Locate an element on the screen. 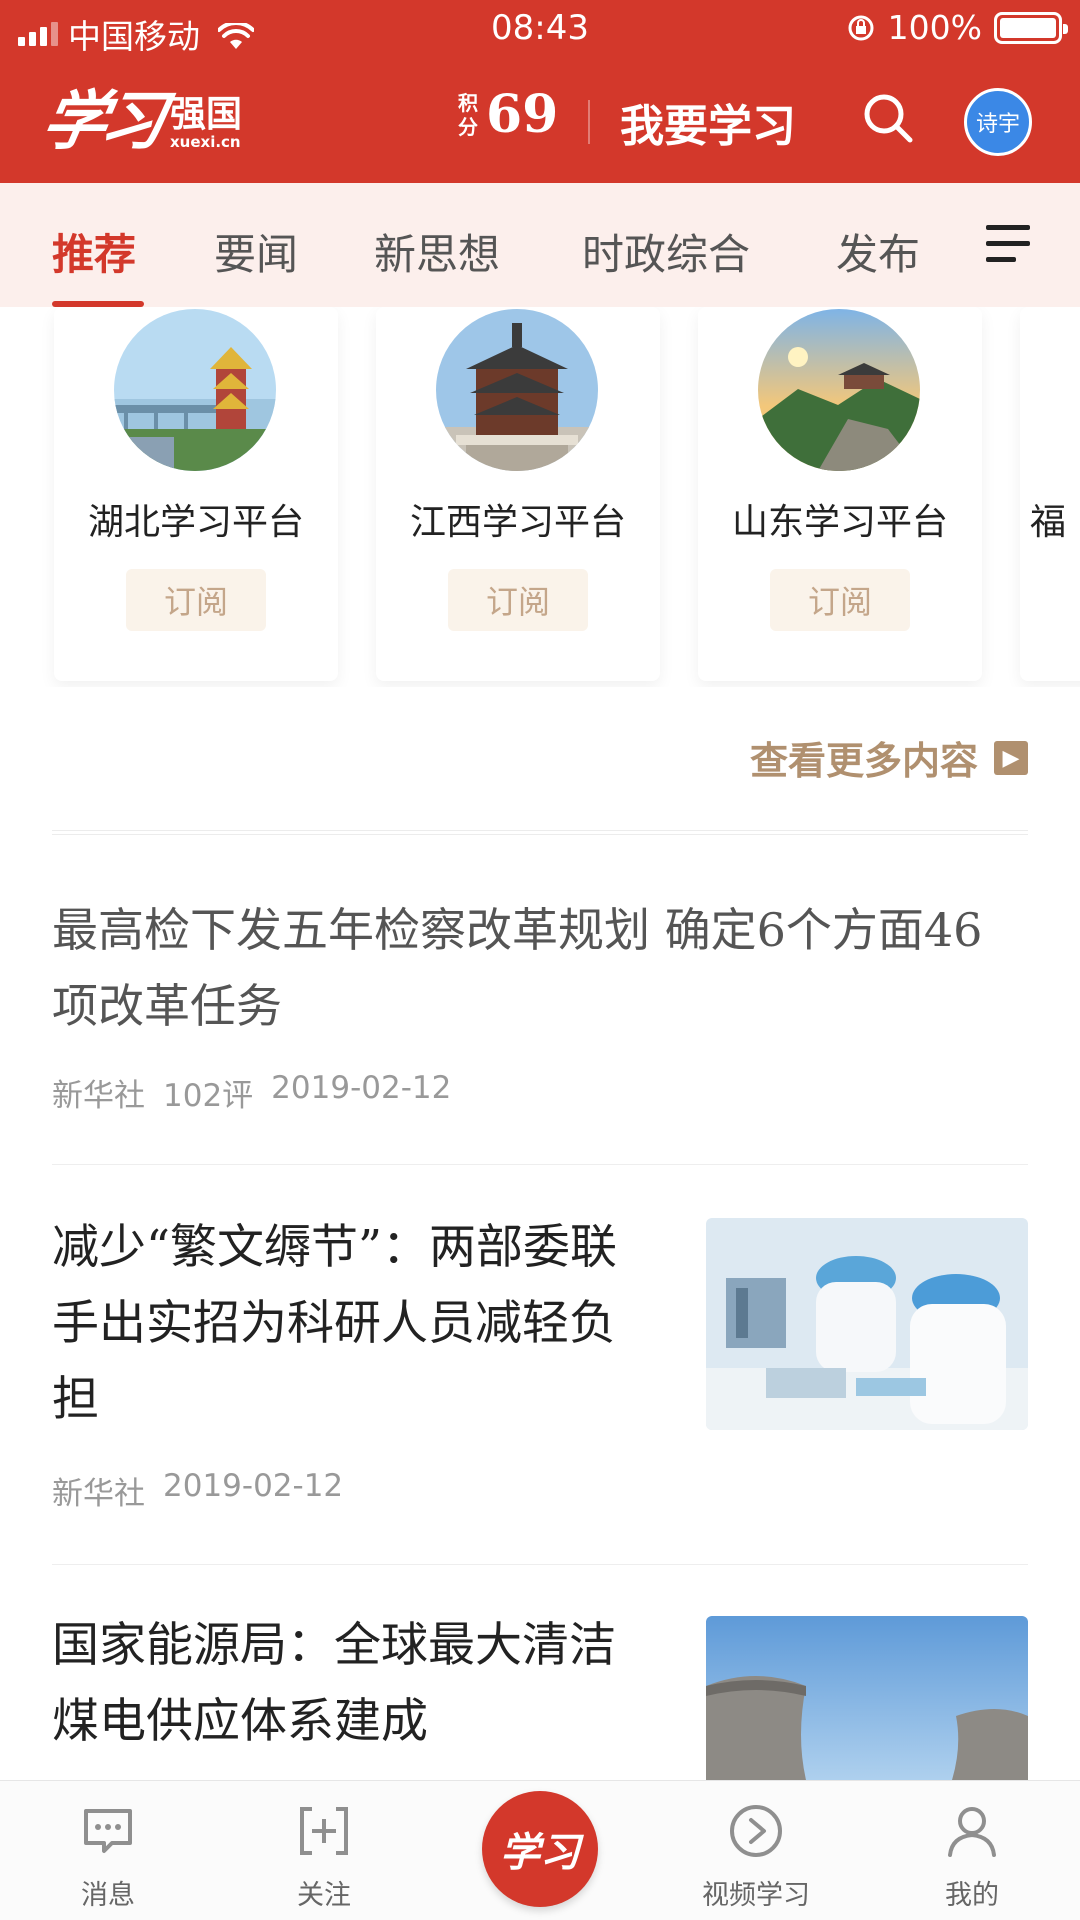 Image resolution: width=1080 pixels, height=1920 pixels. search-icon is located at coordinates (888, 118).